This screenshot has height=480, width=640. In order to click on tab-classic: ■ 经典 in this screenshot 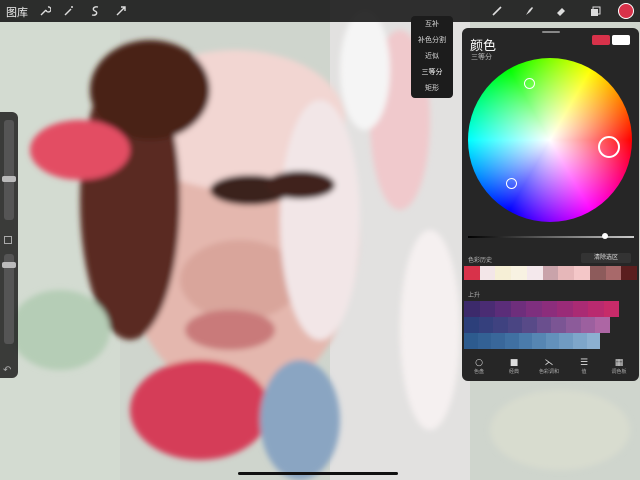, I will do `click(514, 366)`.